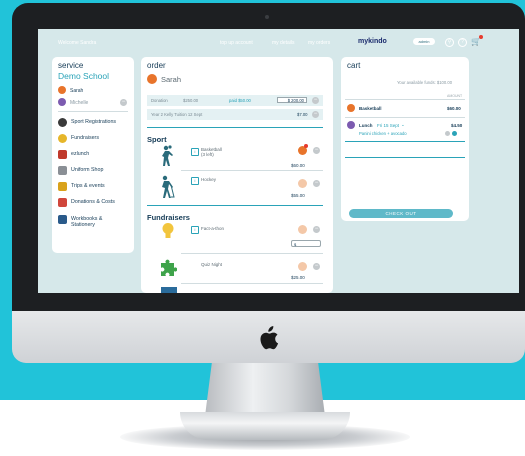 This screenshot has width=525, height=456. I want to click on fund-item-price: $25.00, so click(298, 277).